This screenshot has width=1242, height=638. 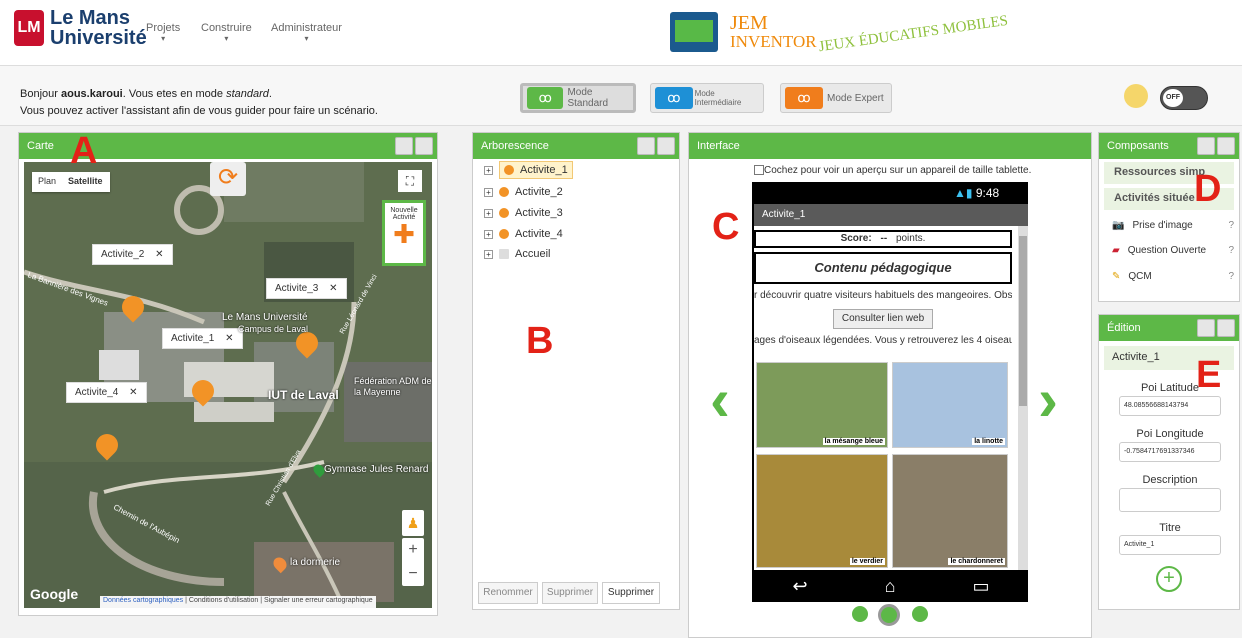 What do you see at coordinates (504, 254) in the screenshot?
I see `page-icon` at bounding box center [504, 254].